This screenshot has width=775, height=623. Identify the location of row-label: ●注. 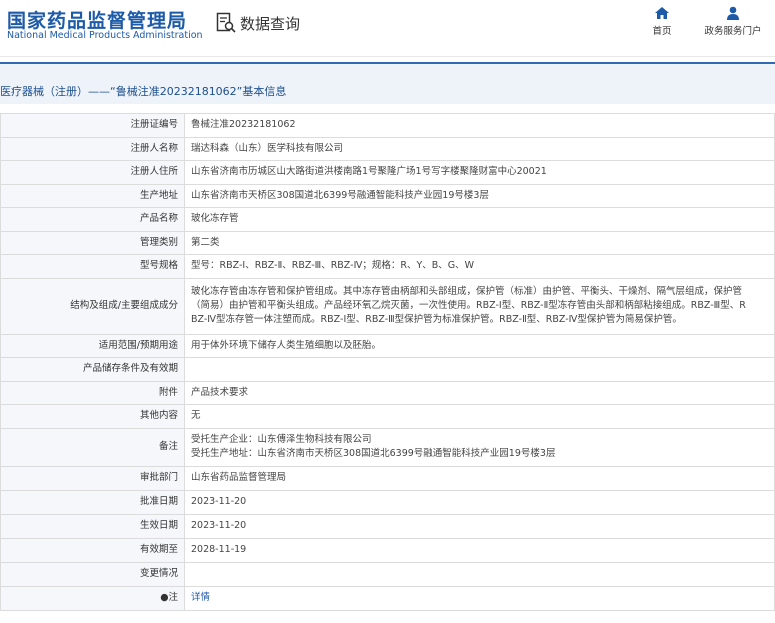
(92, 598).